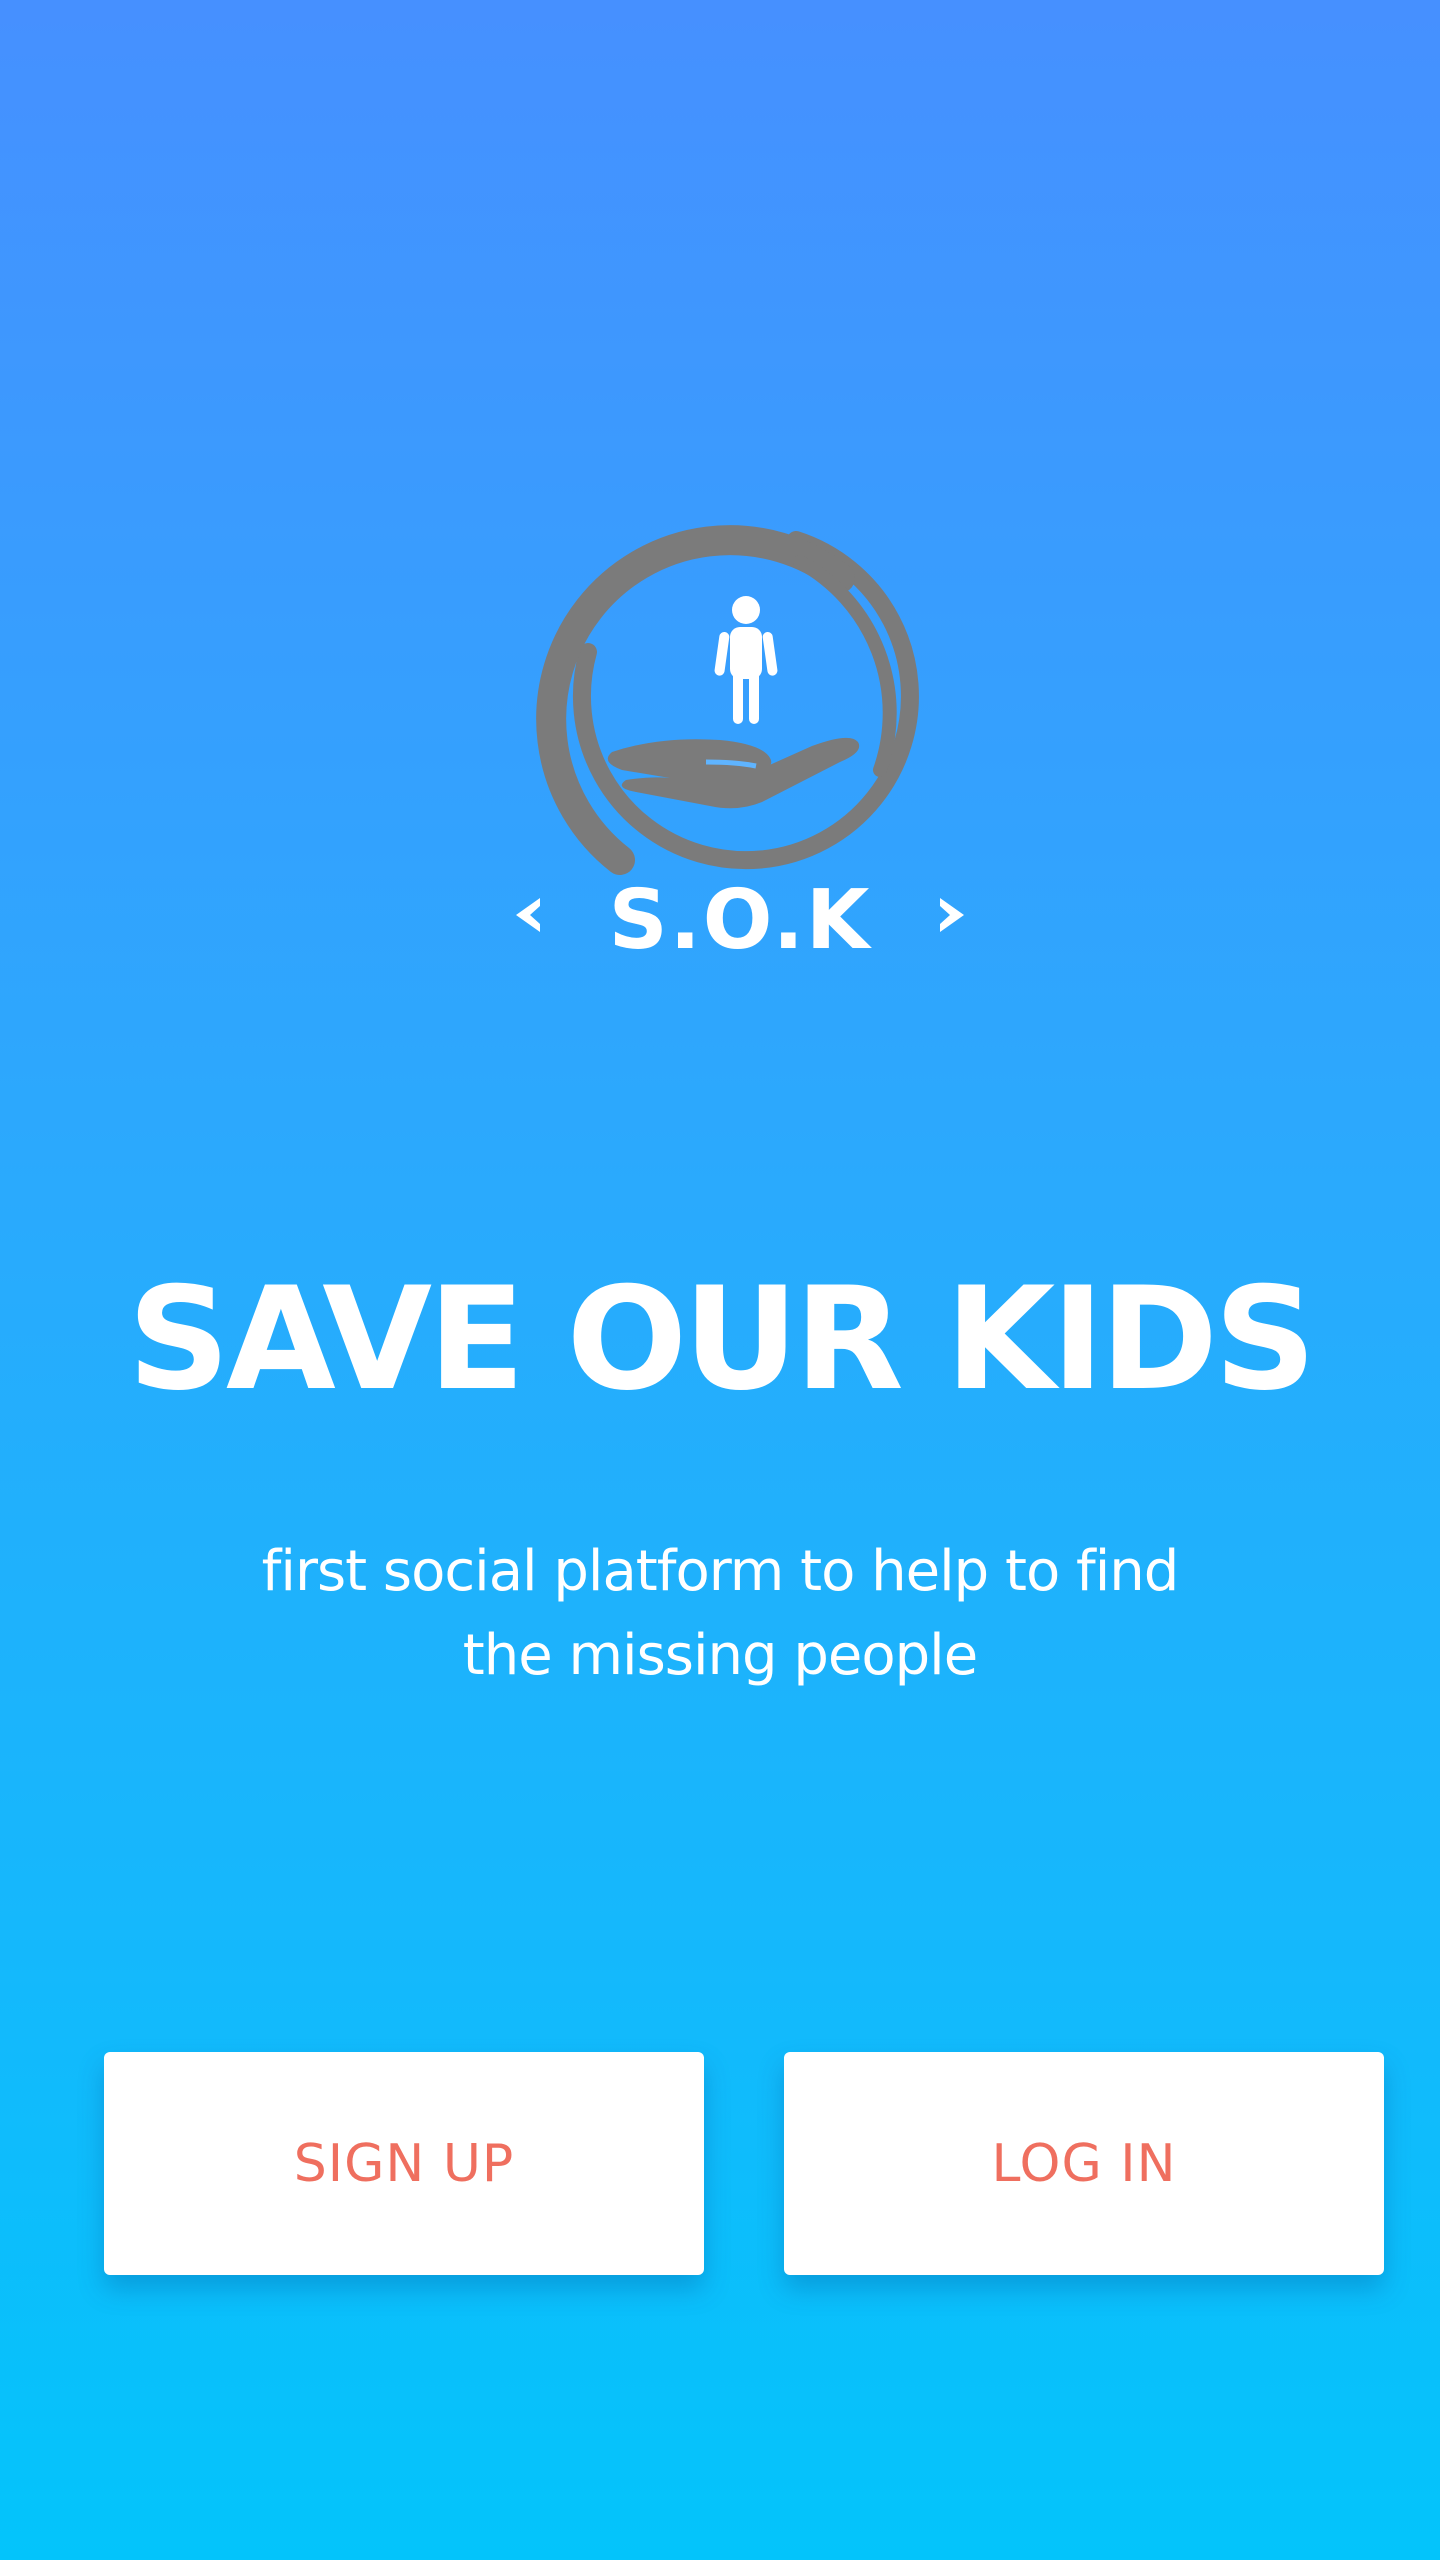 Image resolution: width=1440 pixels, height=2560 pixels. Describe the element at coordinates (740, 746) in the screenshot. I see `logo-emblem-icon: S.O.K` at that location.